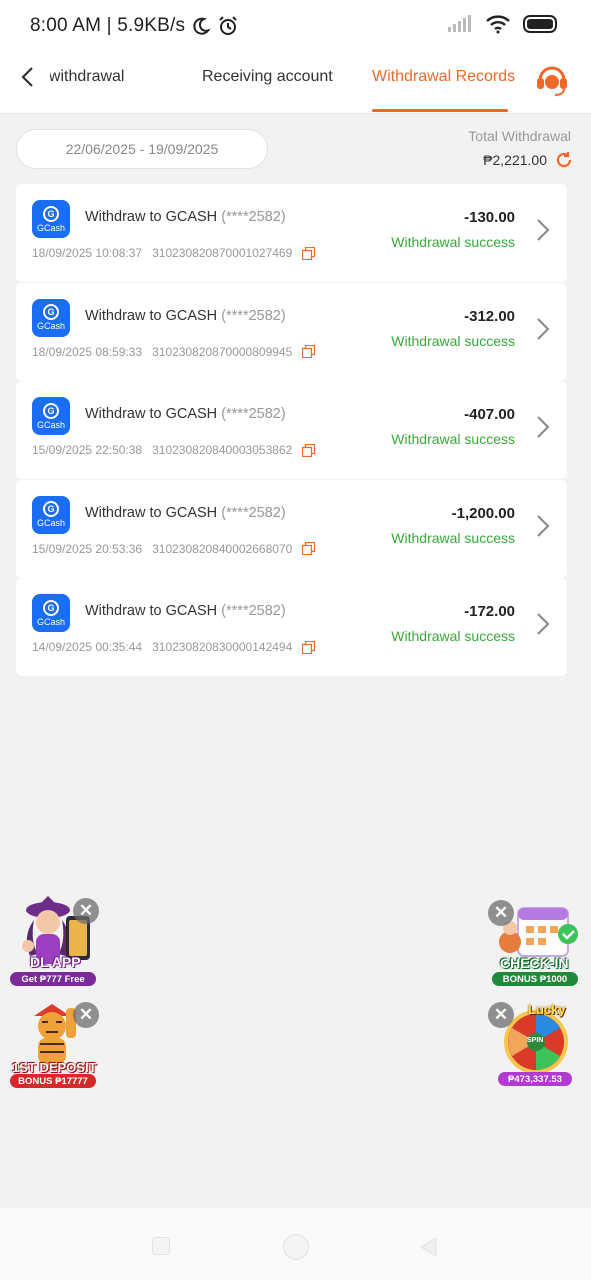 The height and width of the screenshot is (1280, 591). I want to click on lucky-caption: Lucky, so click(547, 1009).